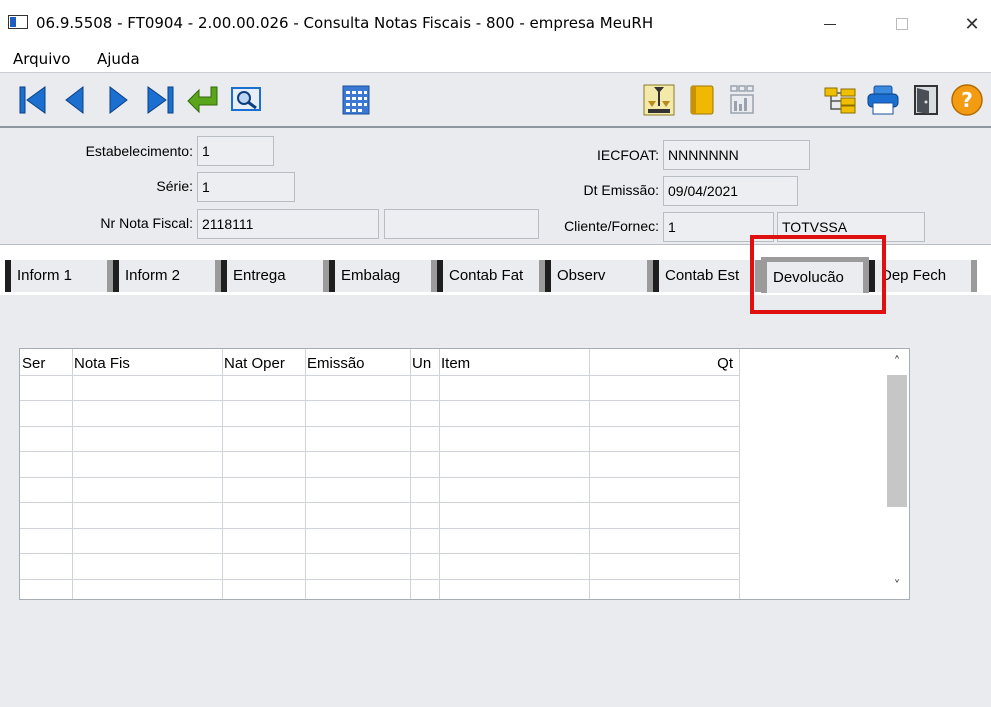  Describe the element at coordinates (118, 59) in the screenshot. I see `menu-ajuda: Ajuda` at that location.